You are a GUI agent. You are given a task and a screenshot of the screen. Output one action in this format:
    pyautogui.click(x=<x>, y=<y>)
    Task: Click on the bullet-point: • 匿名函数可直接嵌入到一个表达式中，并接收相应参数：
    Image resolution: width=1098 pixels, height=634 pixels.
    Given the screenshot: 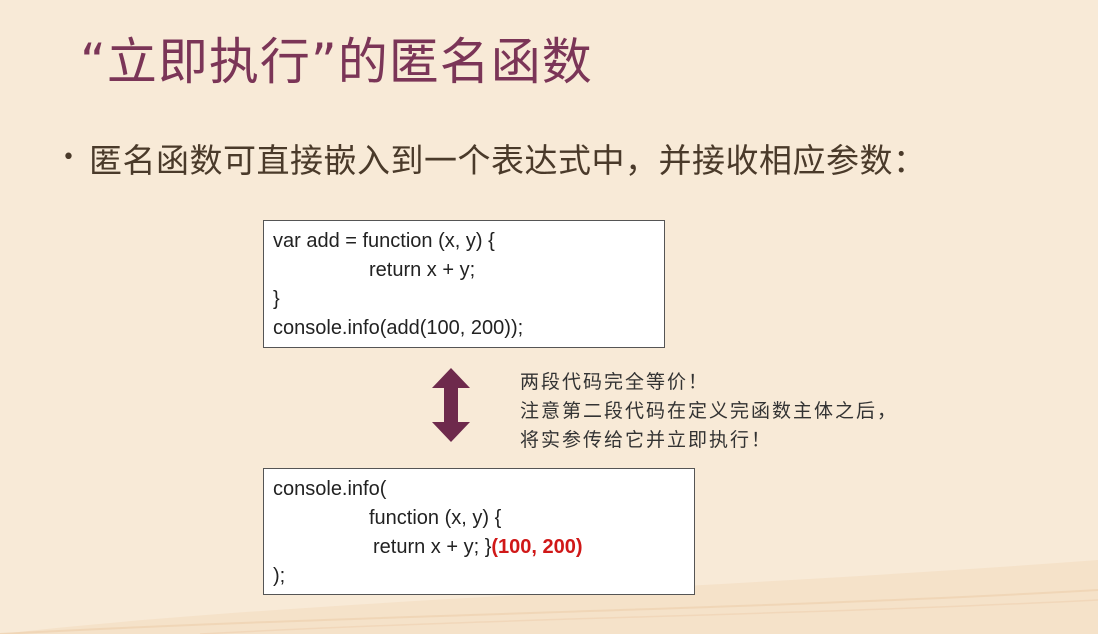 What is the action you would take?
    pyautogui.click(x=494, y=158)
    